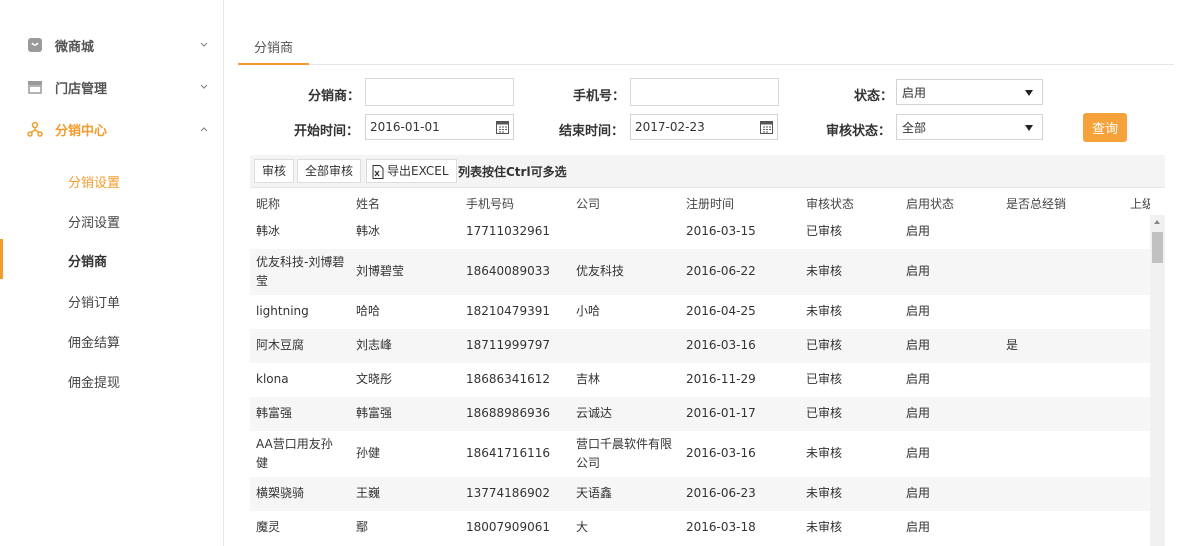 Image resolution: width=1187 pixels, height=546 pixels. What do you see at coordinates (599, 96) in the screenshot?
I see `phone-filter-label: 手机号：` at bounding box center [599, 96].